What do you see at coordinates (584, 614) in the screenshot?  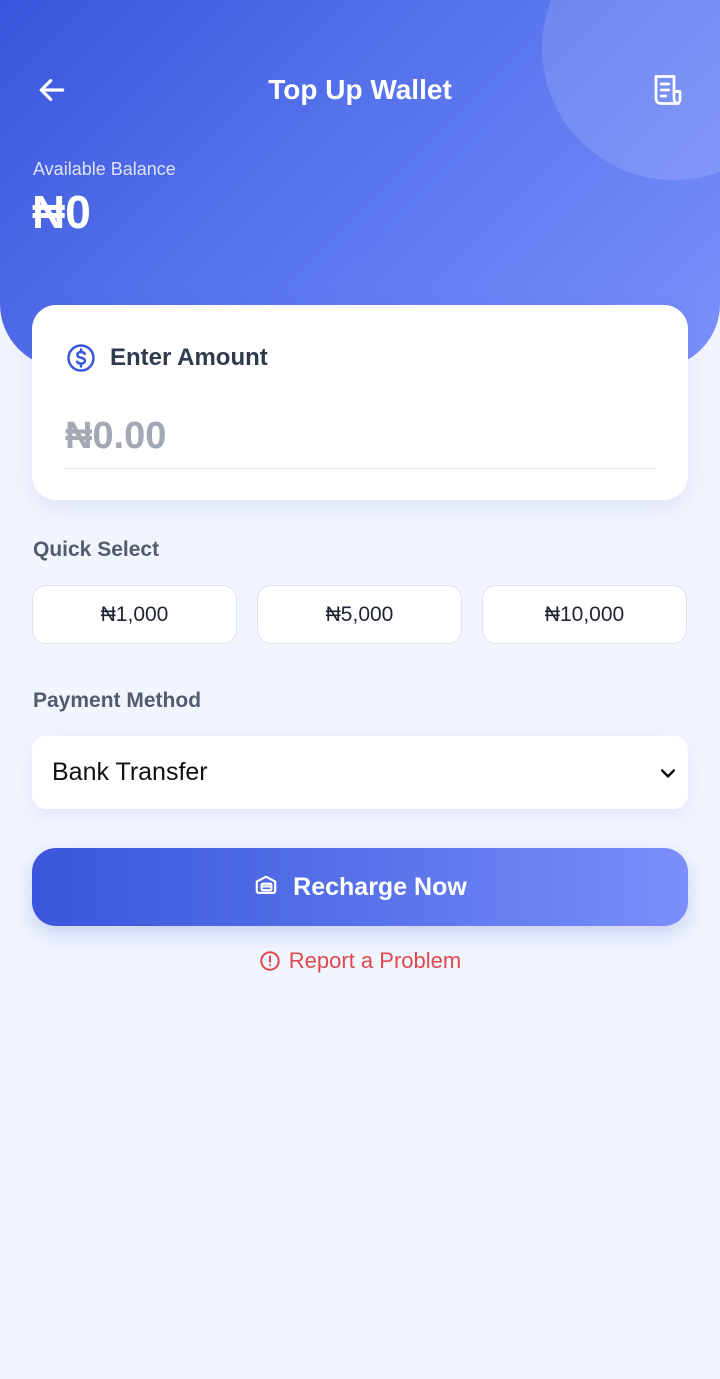 I see `quick-select-10000-button: ₦10,000` at bounding box center [584, 614].